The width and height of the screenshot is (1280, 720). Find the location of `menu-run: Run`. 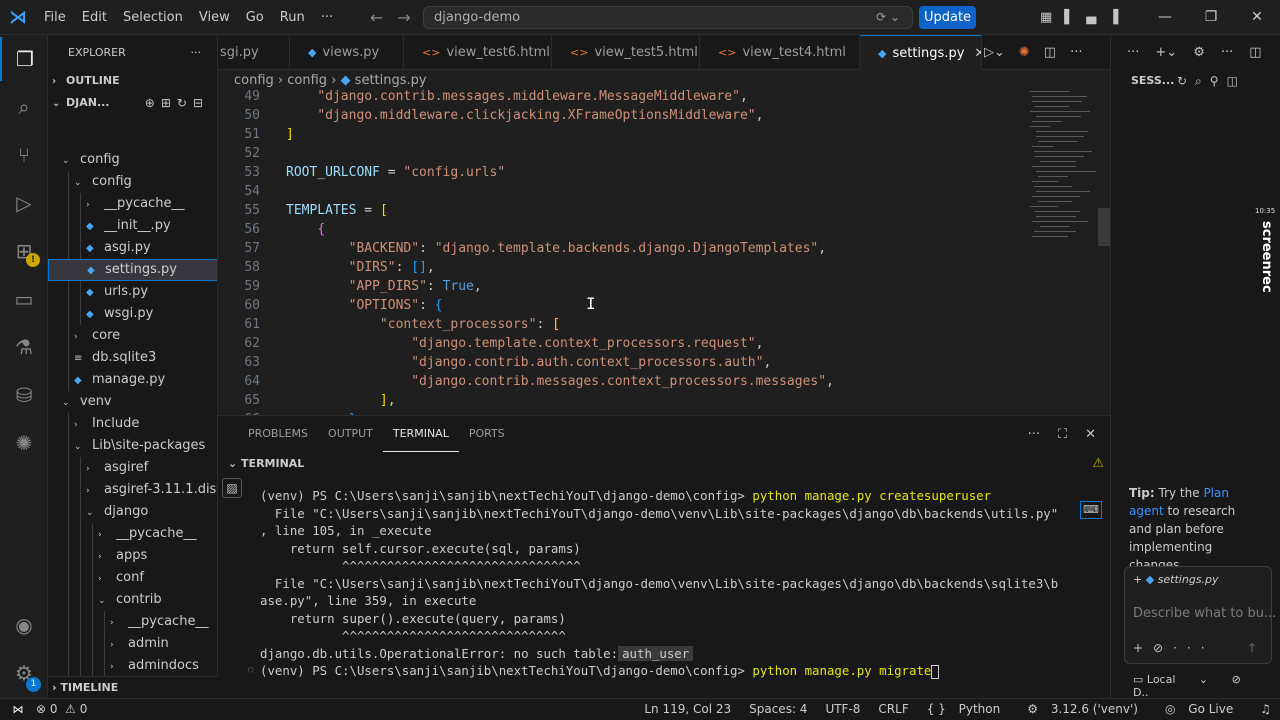

menu-run: Run is located at coordinates (292, 17).